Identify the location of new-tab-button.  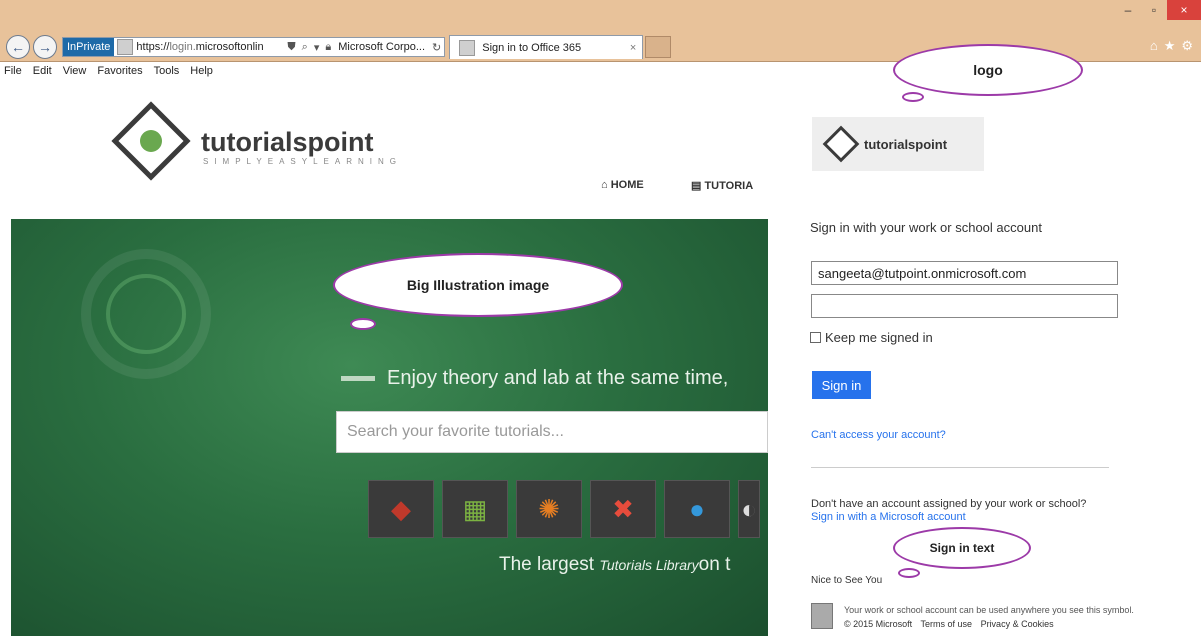
(658, 47).